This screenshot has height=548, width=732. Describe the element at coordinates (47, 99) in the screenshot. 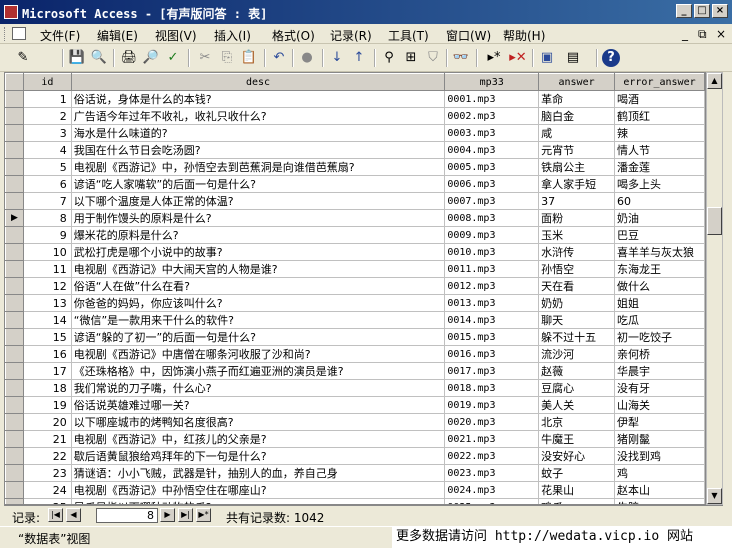

I see `cell-id: 1` at that location.